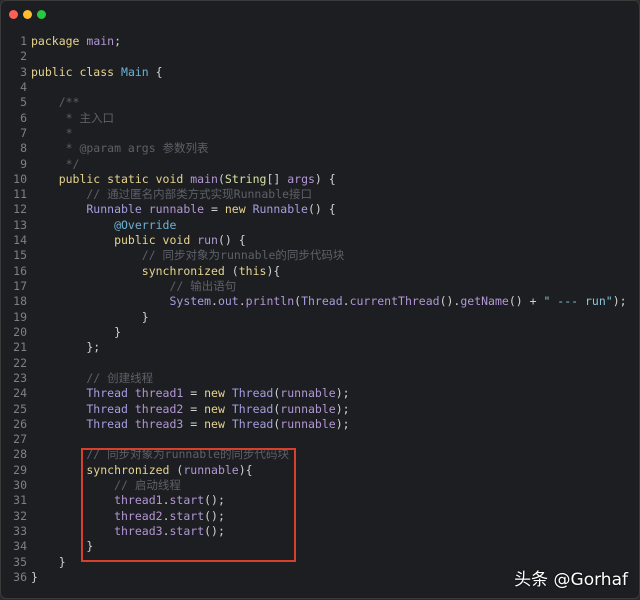  I want to click on line-number: 4, so click(23, 86).